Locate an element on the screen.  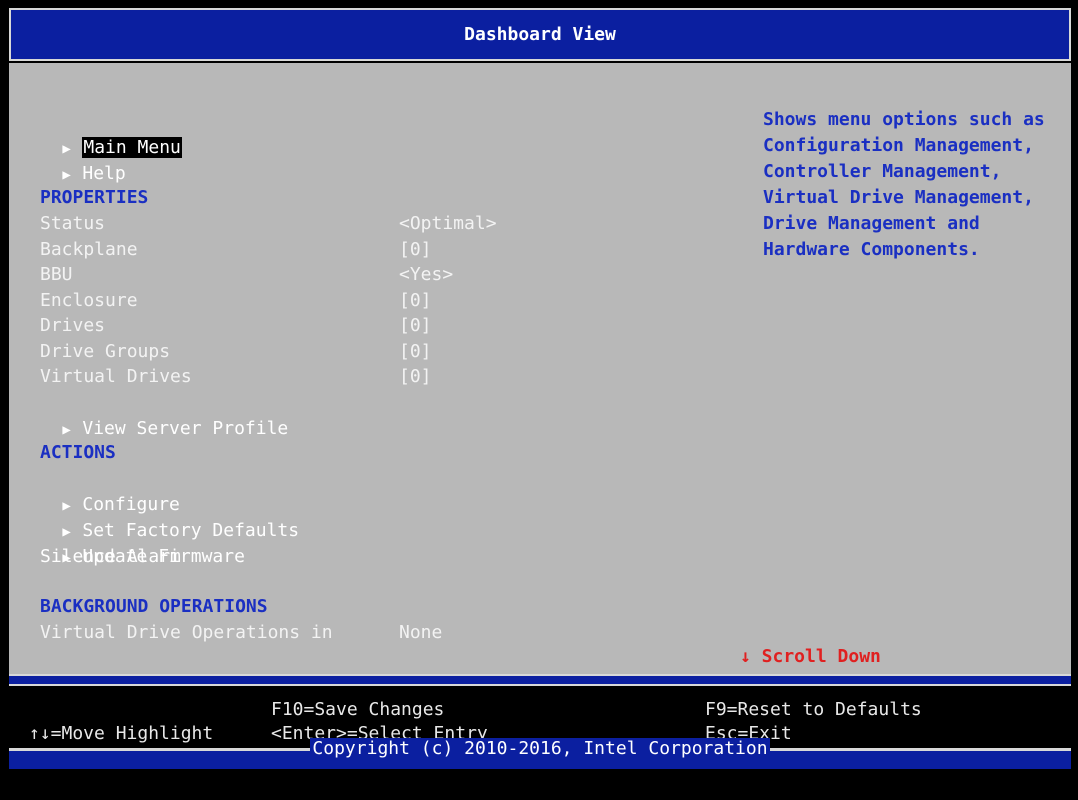
menu-item-label: View Server Profile is located at coordinates (185, 428).